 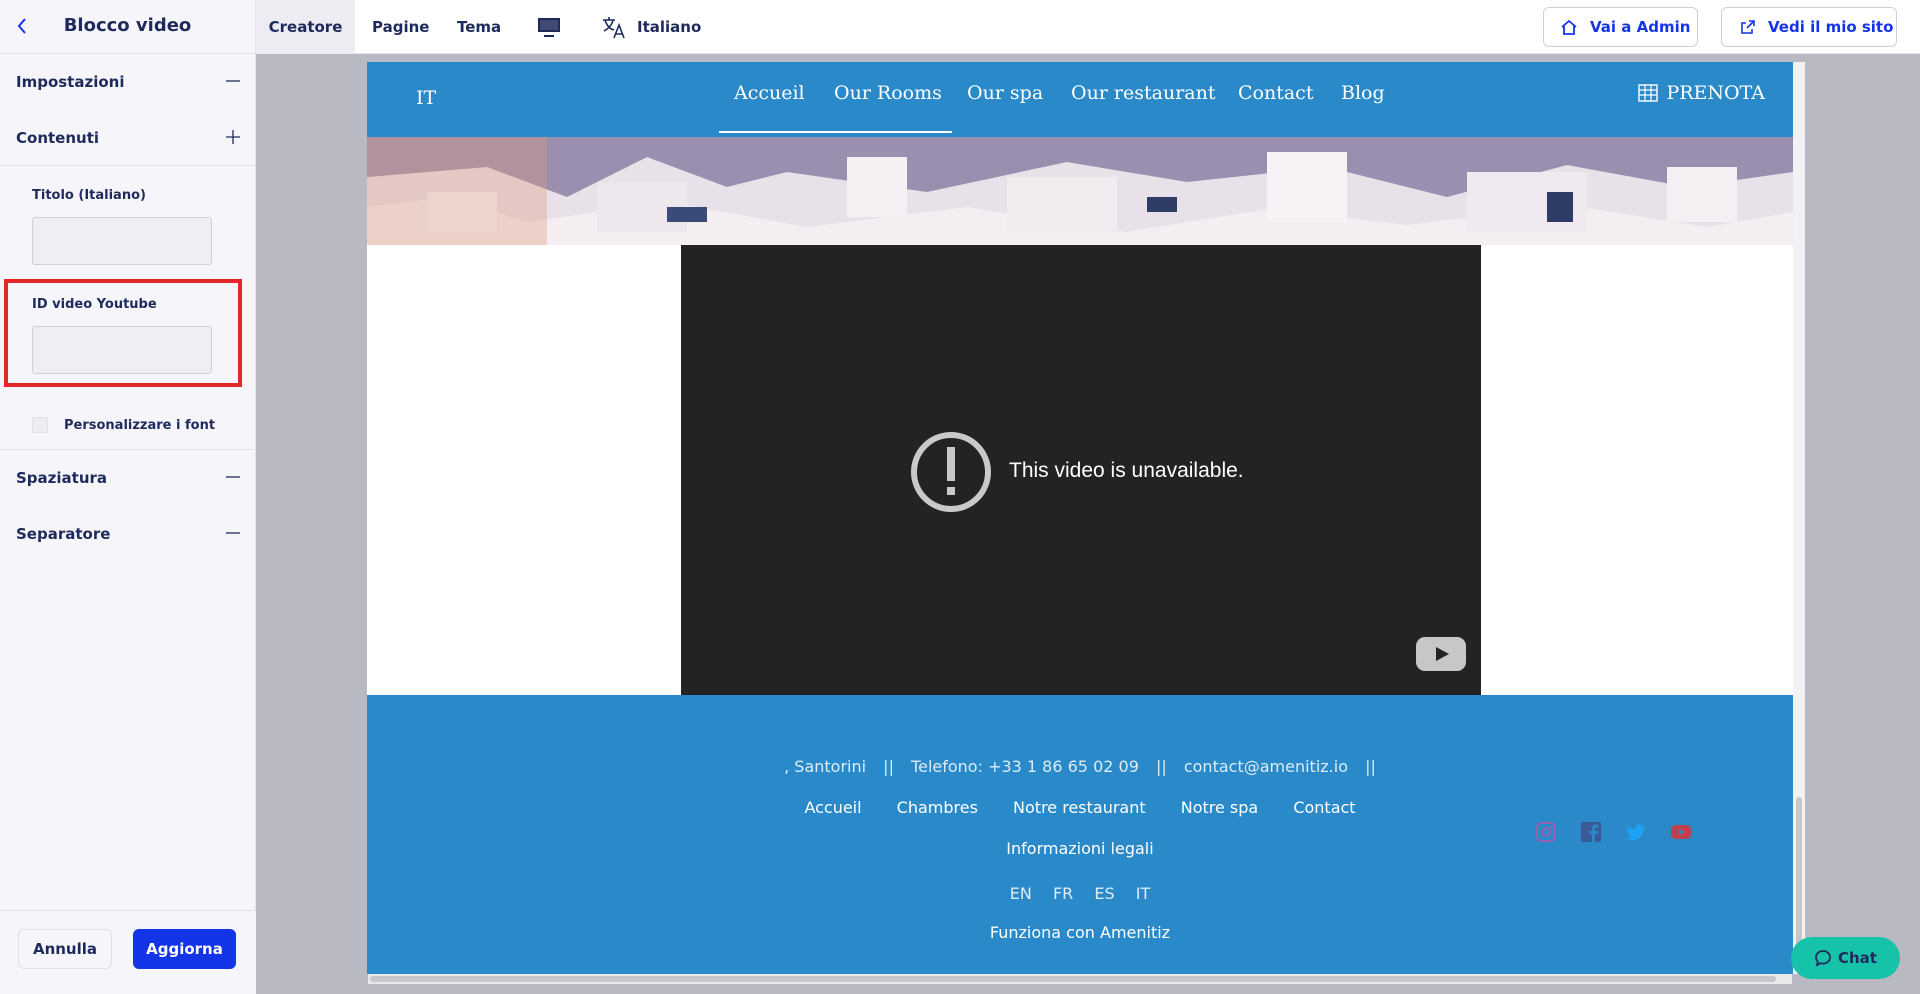 I want to click on view-site-button: Vedi il mio sito, so click(x=1809, y=27).